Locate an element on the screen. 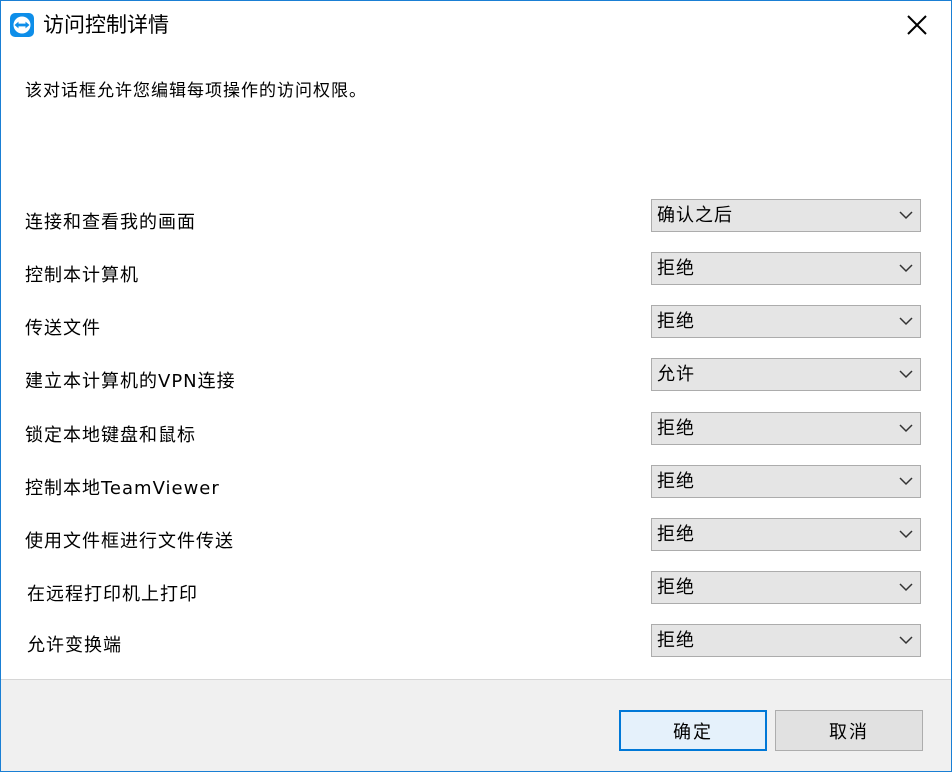 This screenshot has width=952, height=772. permission-label: 允许变换端 is located at coordinates (74, 645).